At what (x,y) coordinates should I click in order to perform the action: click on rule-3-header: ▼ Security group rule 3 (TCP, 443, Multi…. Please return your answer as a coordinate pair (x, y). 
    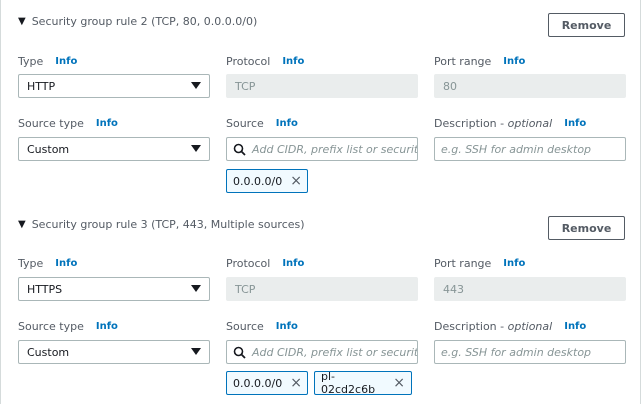
    Looking at the image, I should click on (161, 224).